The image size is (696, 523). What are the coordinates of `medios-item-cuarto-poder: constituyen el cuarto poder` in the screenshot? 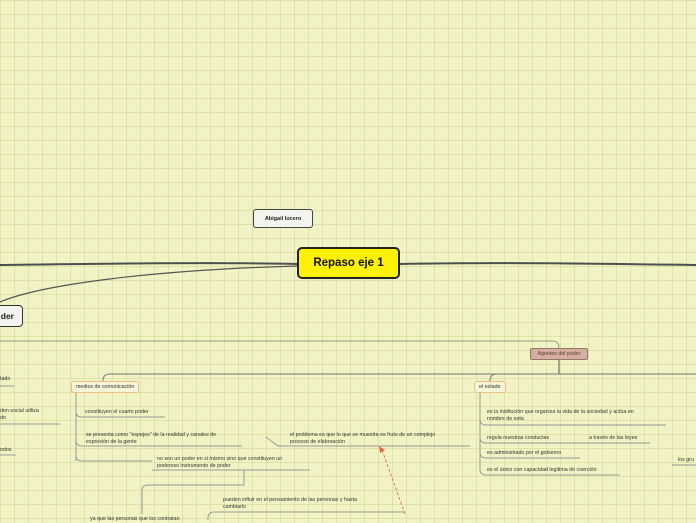 It's located at (117, 412).